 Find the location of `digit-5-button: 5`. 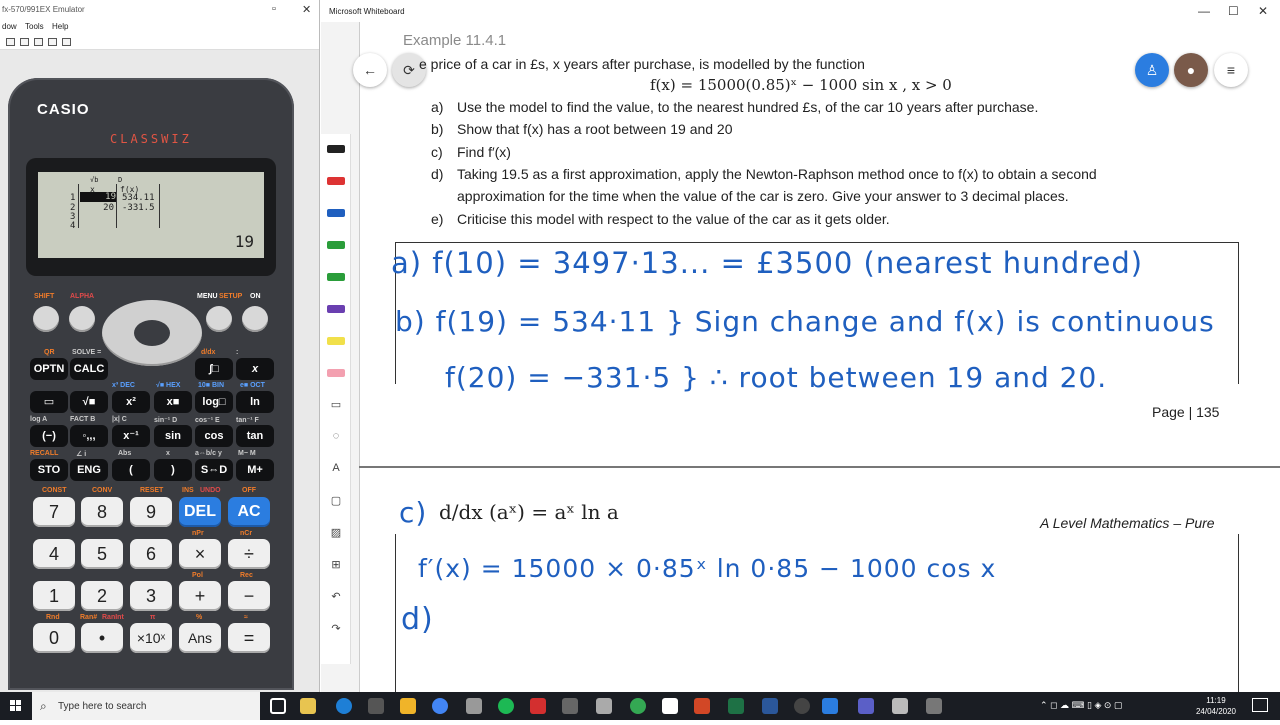

digit-5-button: 5 is located at coordinates (102, 554).